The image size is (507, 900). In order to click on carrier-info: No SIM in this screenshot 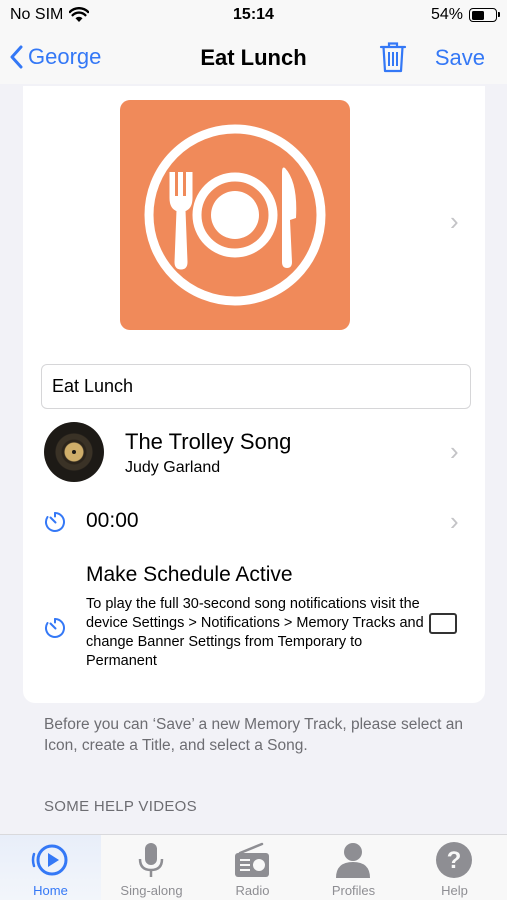, I will do `click(50, 15)`.